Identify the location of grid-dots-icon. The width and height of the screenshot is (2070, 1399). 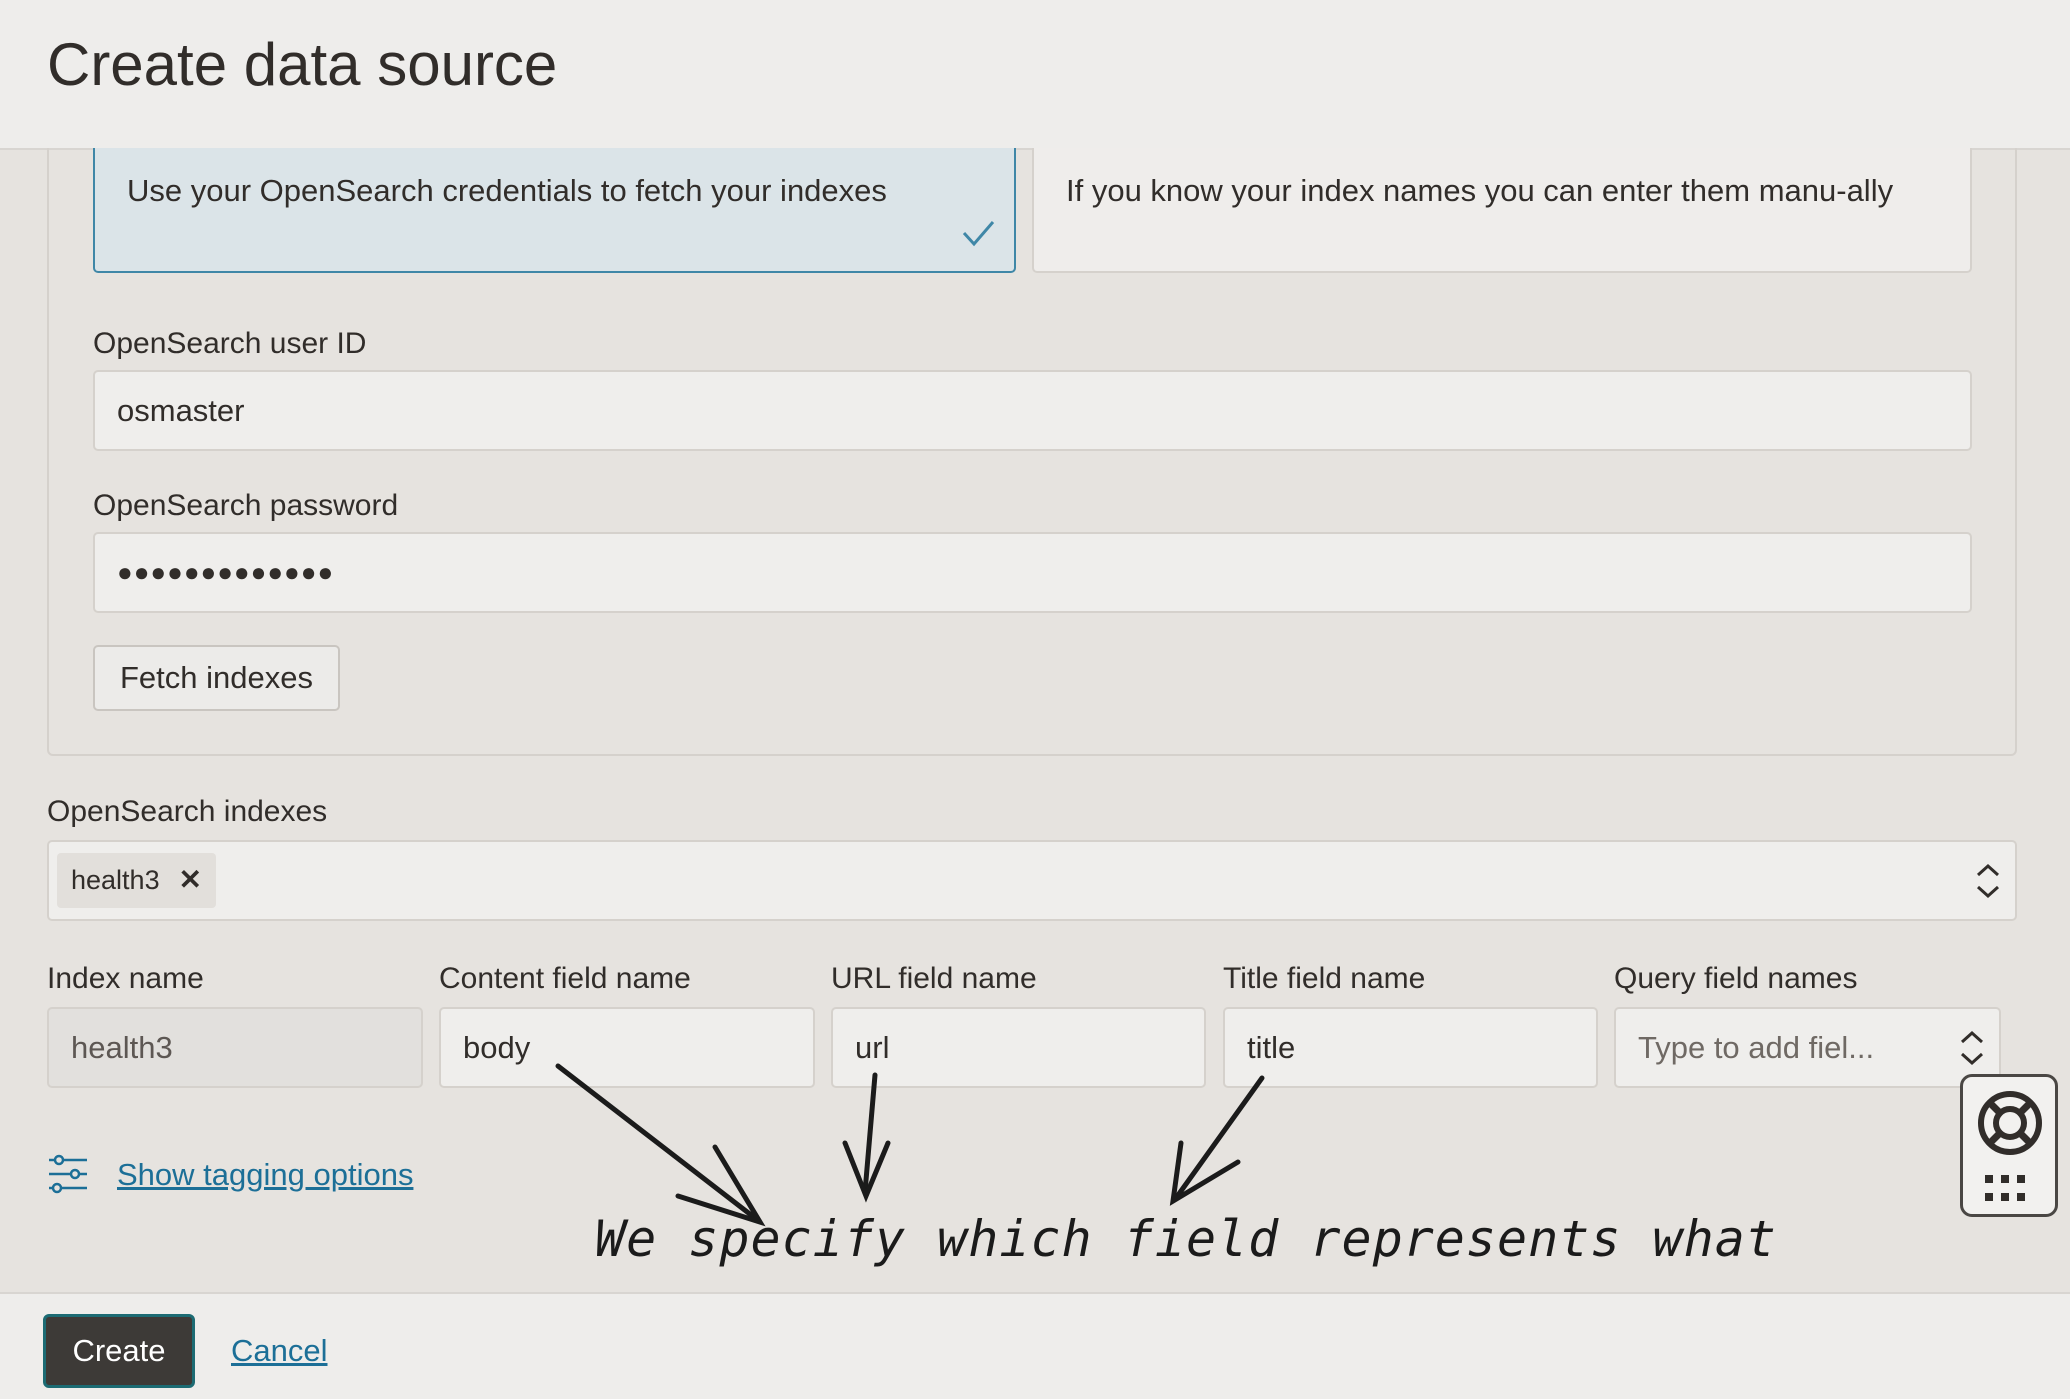
(2005, 1188).